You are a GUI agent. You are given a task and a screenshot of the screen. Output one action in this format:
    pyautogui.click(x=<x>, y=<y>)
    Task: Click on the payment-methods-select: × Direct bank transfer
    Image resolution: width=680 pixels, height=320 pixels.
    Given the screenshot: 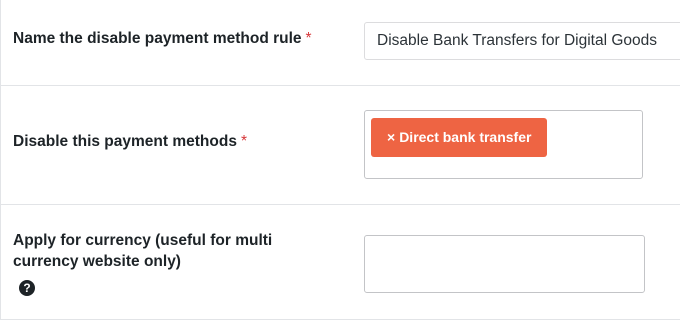 What is the action you would take?
    pyautogui.click(x=503, y=144)
    